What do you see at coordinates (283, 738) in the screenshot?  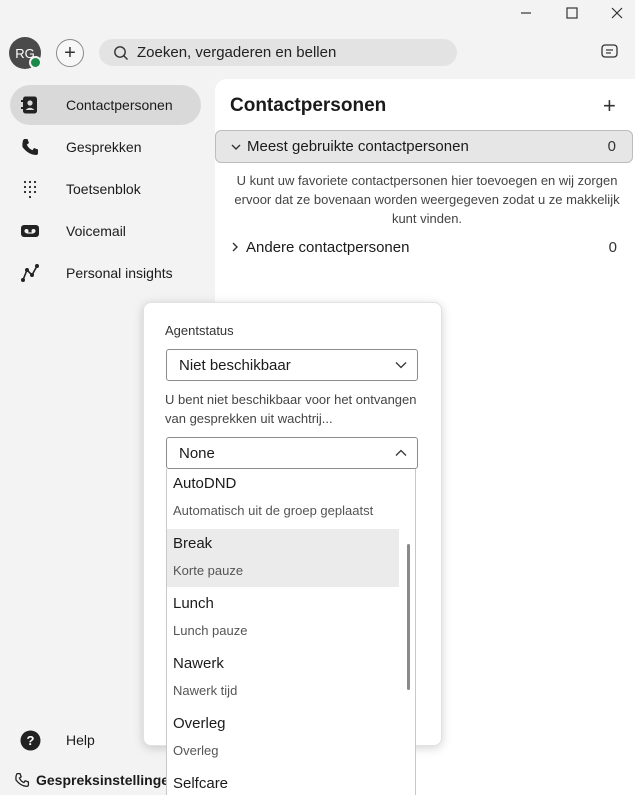 I see `list-item: Overleg Overleg` at bounding box center [283, 738].